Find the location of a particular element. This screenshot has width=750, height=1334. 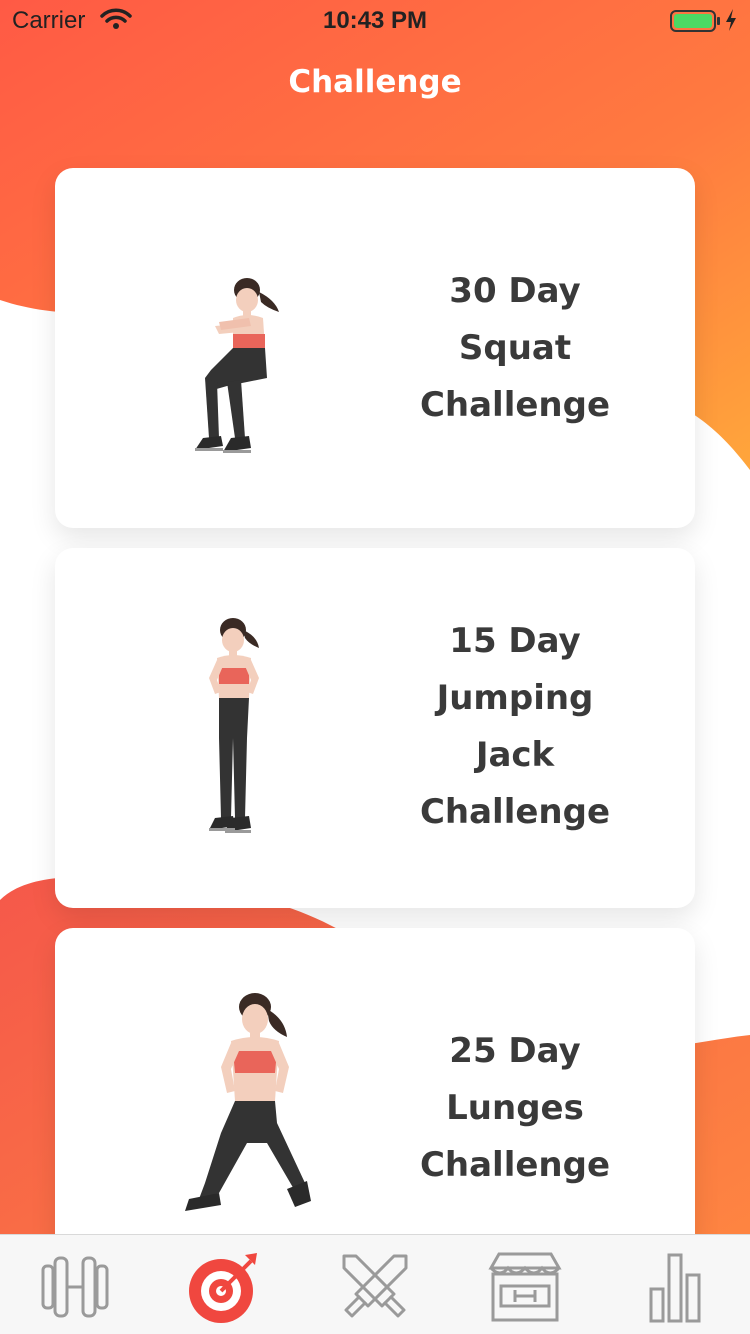

dumbbell-icon is located at coordinates (75, 1287).